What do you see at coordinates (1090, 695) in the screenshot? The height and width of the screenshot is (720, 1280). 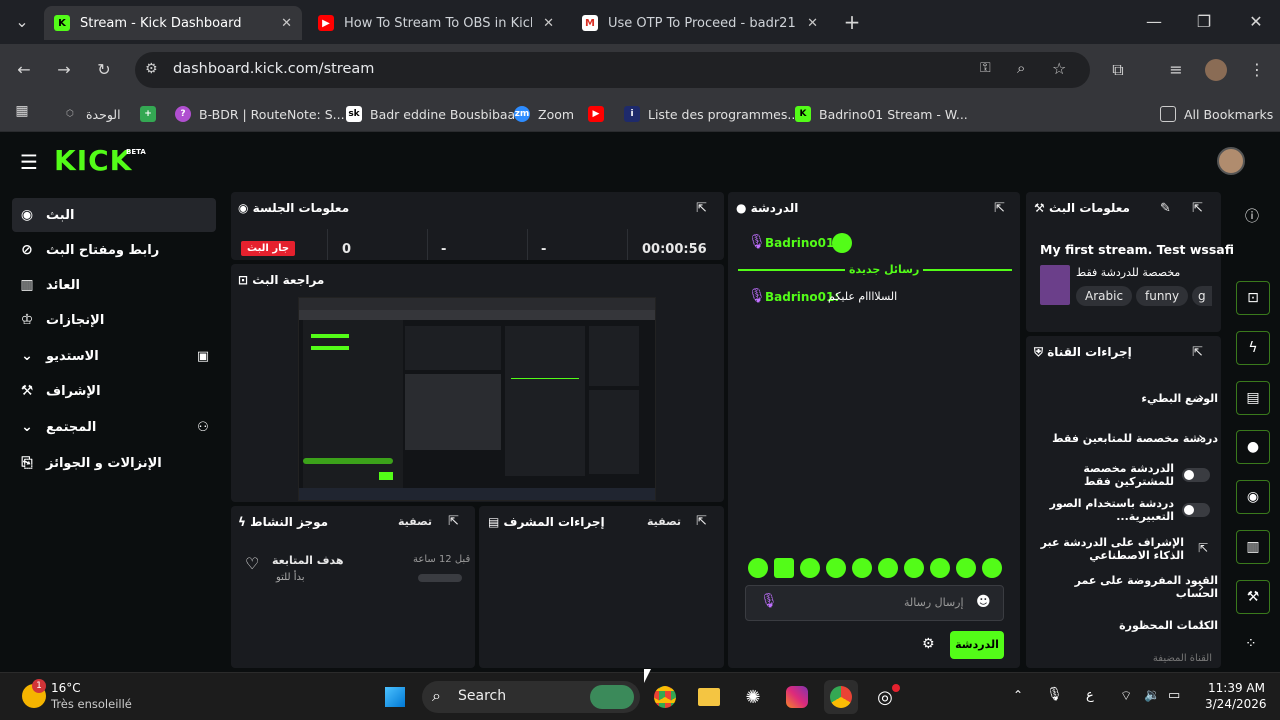 I see `language-indicator: ع` at bounding box center [1090, 695].